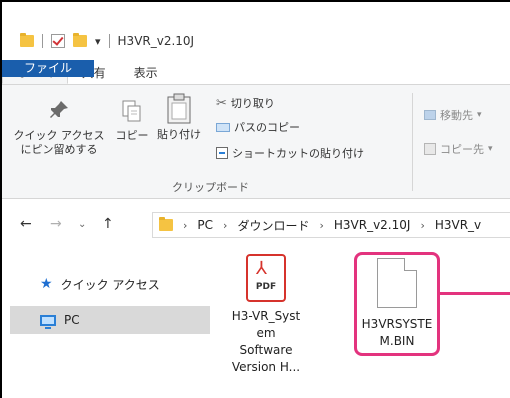 This screenshot has width=510, height=398. Describe the element at coordinates (179, 134) in the screenshot. I see `paste-label: 貼り付け` at that location.